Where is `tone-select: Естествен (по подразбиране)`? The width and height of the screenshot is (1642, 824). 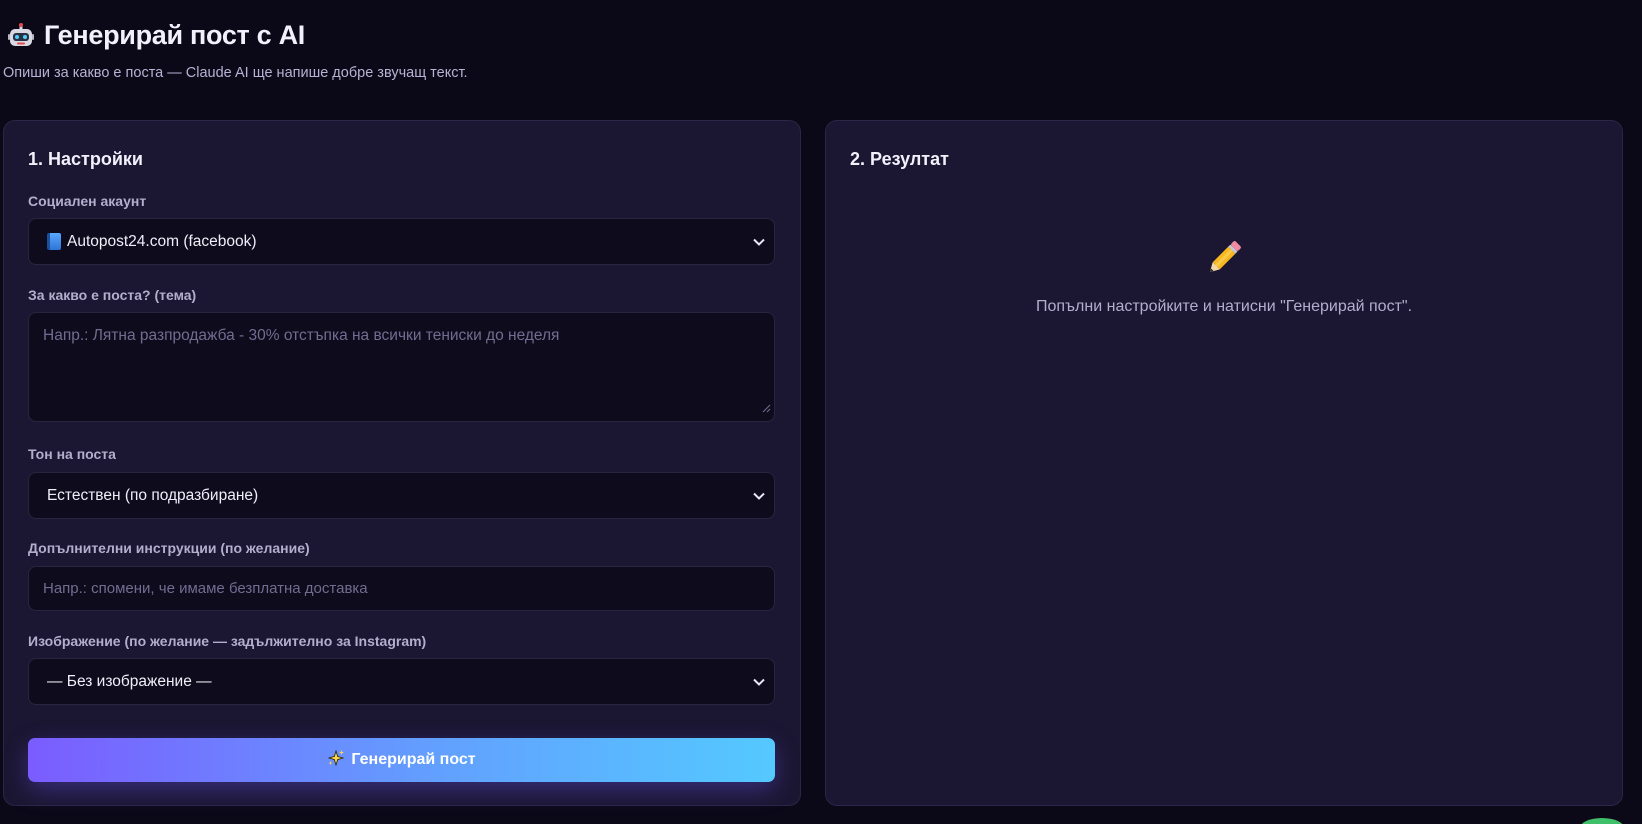
tone-select: Естествен (по подразбиране) is located at coordinates (401, 495).